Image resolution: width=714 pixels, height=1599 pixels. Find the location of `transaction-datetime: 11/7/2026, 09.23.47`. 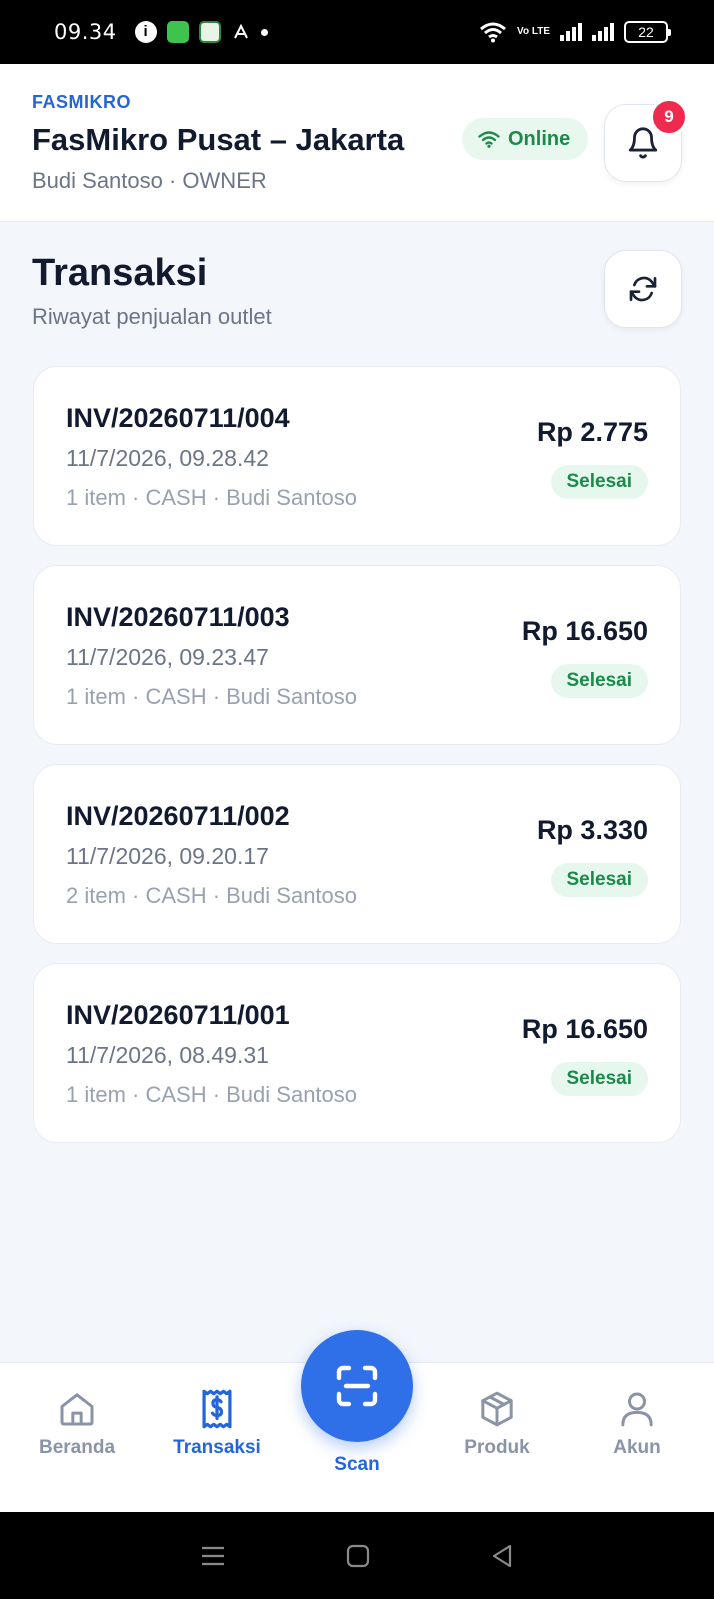

transaction-datetime: 11/7/2026, 09.23.47 is located at coordinates (167, 657).